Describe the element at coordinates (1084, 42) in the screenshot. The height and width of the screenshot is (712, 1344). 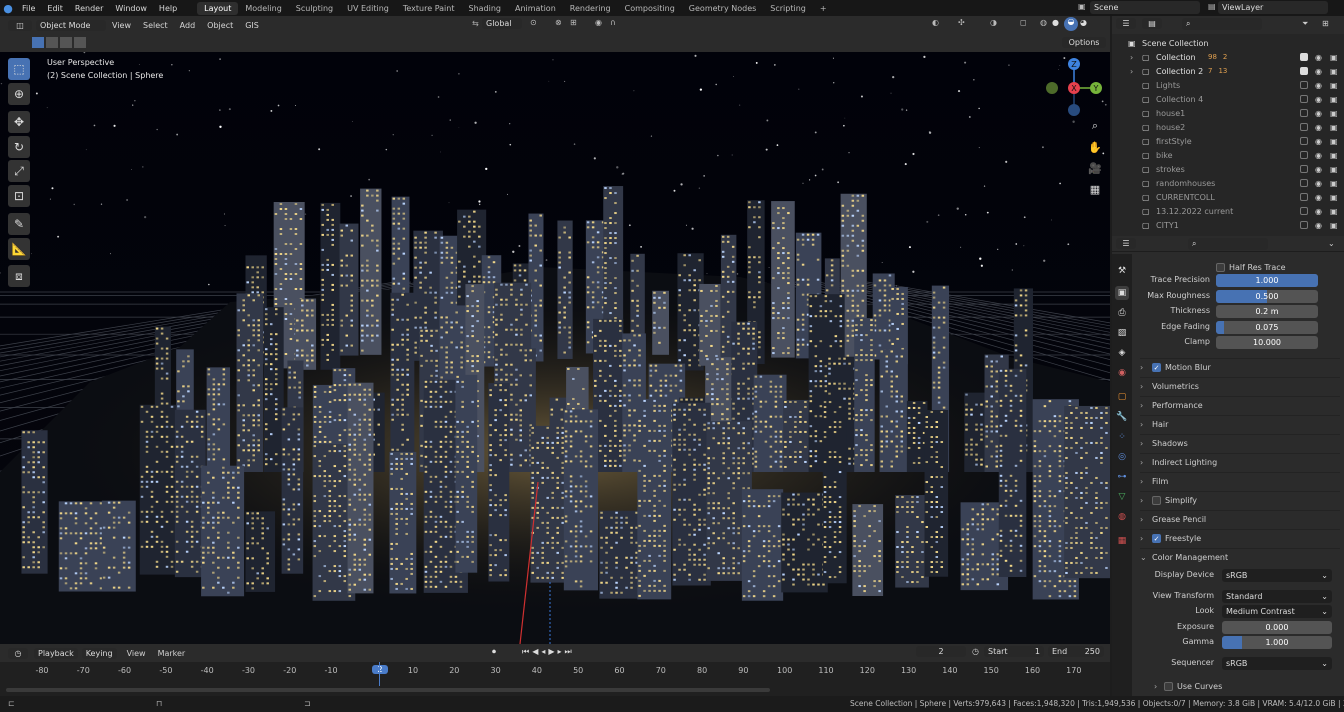
I see `options-dropdown: Options` at that location.